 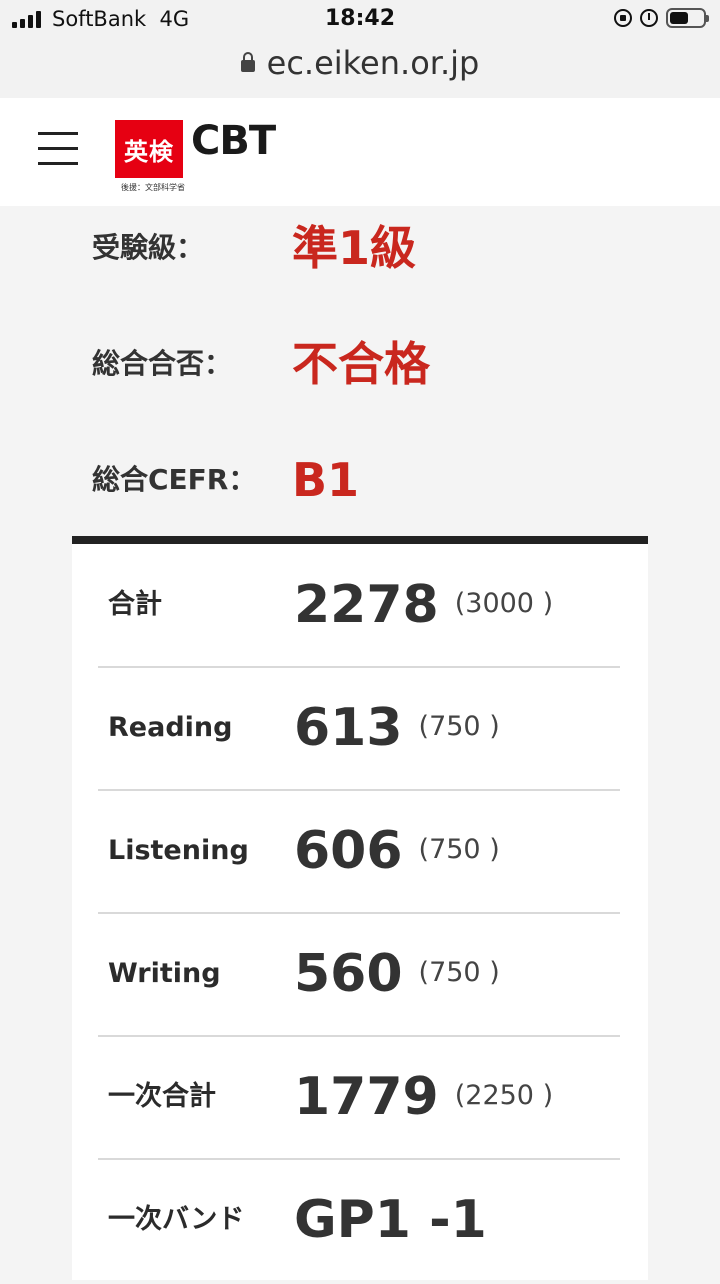 I want to click on status-bar: SoftBank 4G 18:42, so click(x=360, y=20).